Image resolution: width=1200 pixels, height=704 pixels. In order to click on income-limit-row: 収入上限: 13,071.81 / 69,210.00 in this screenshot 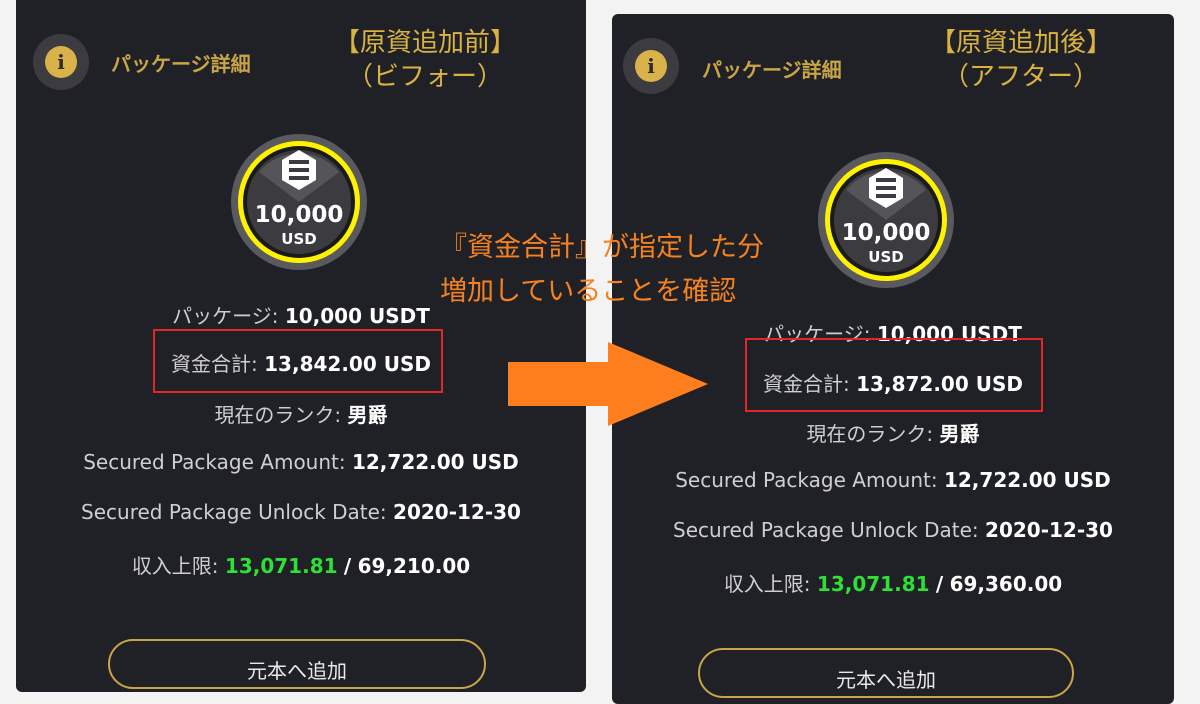, I will do `click(301, 564)`.